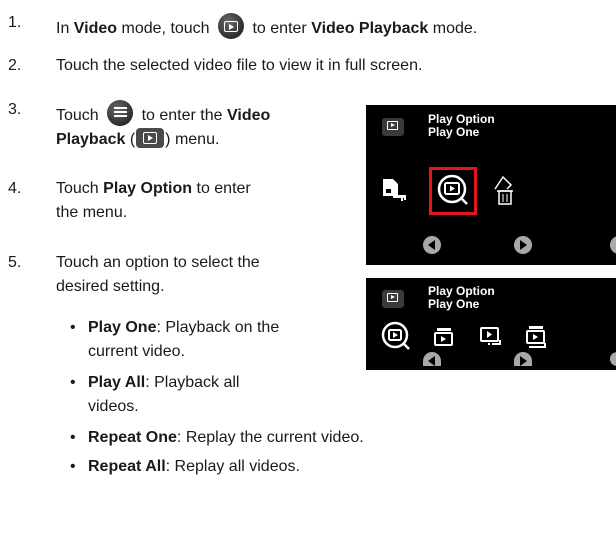 The width and height of the screenshot is (616, 551). Describe the element at coordinates (192, 382) in the screenshot. I see `option-desc: : Playback all` at that location.